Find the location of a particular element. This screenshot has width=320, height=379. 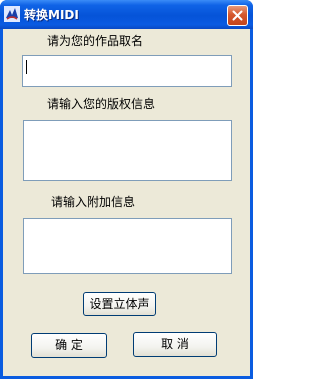

window-title: 转换MIDI is located at coordinates (51, 15).